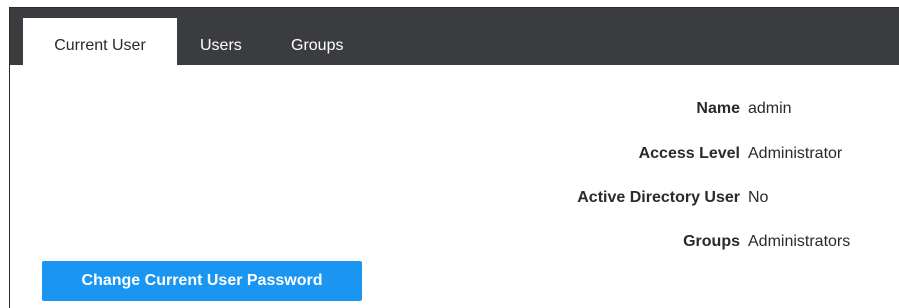  Describe the element at coordinates (100, 42) in the screenshot. I see `tab-current-user: Current User` at that location.